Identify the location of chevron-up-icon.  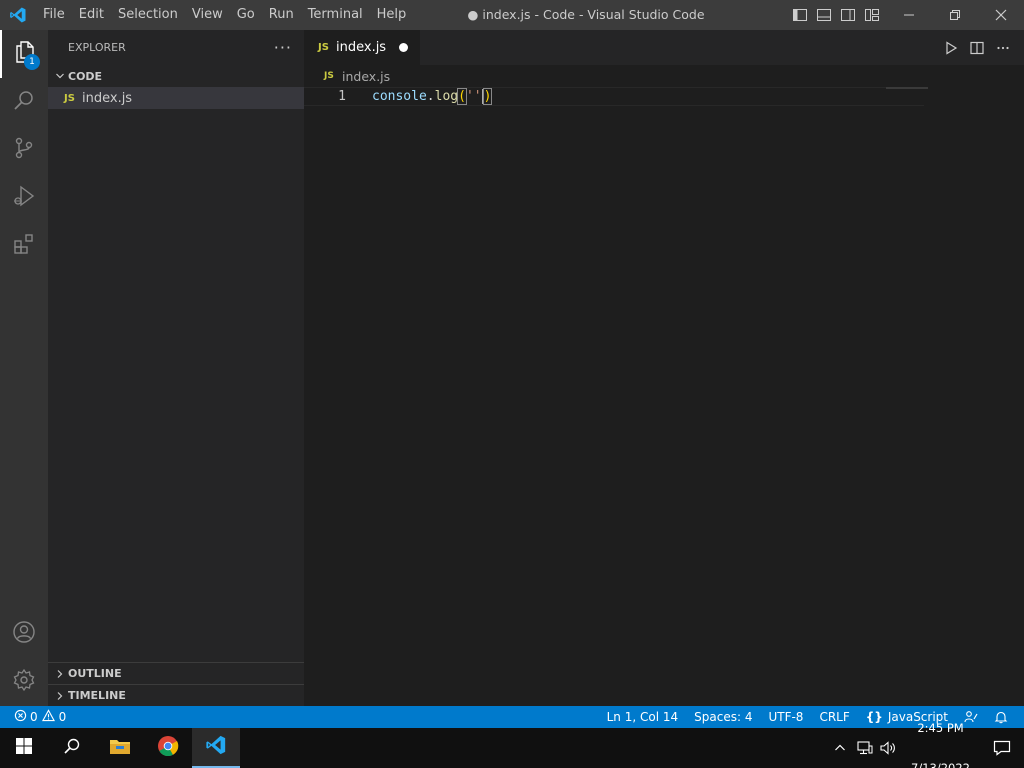
(840, 748).